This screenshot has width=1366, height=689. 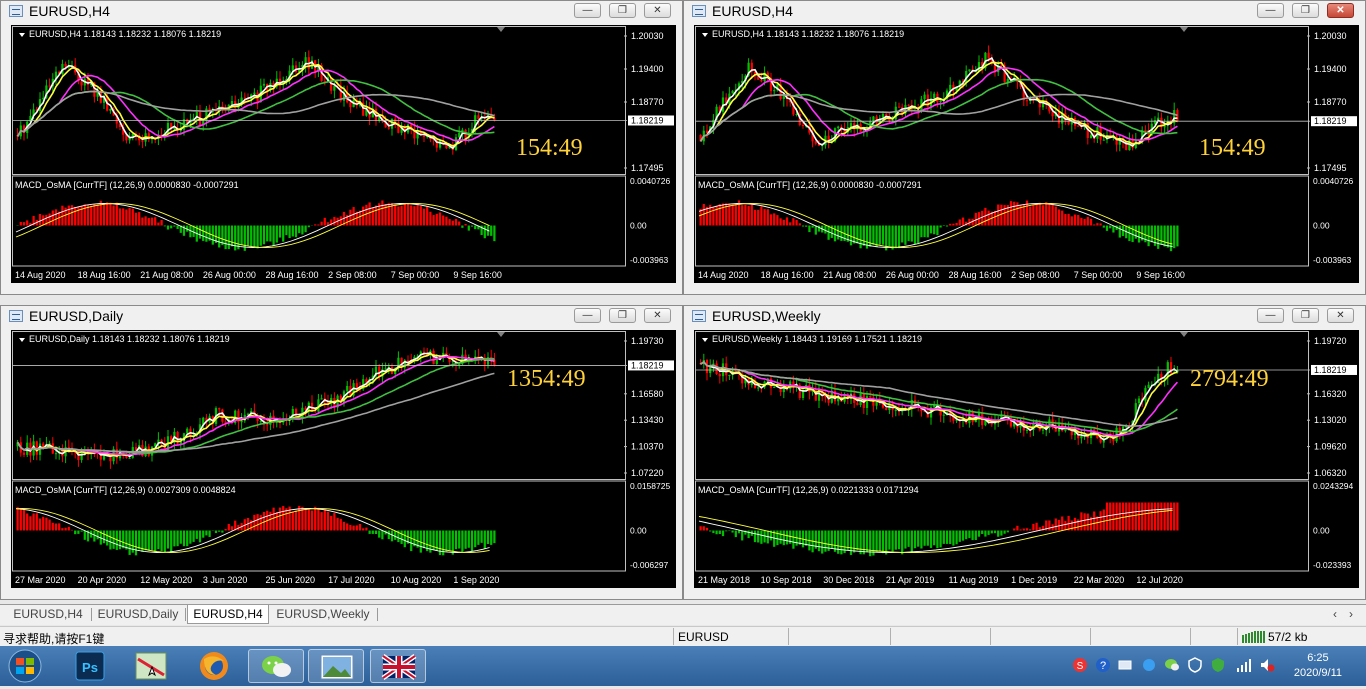 What do you see at coordinates (683, 636) in the screenshot?
I see `status-bar: 寻求帮助,请按F1键 EURUSD 57/2 kb` at bounding box center [683, 636].